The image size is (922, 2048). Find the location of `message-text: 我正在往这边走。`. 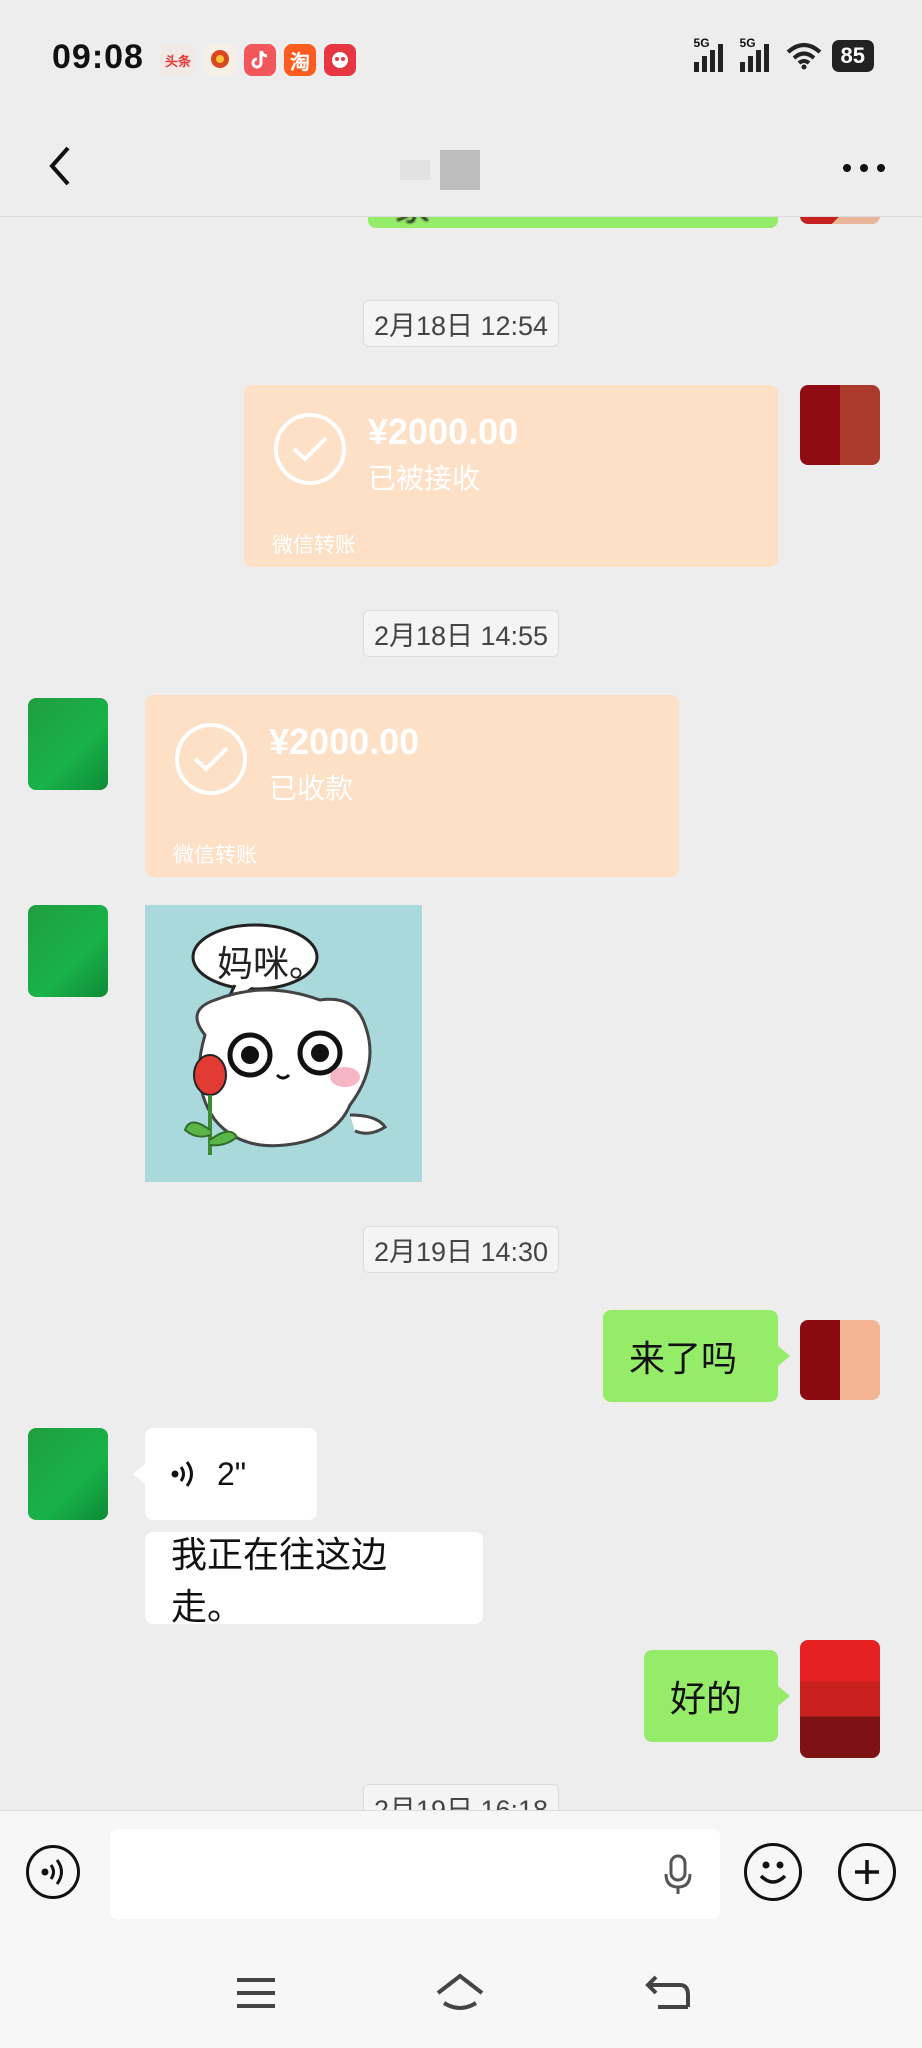

message-text: 我正在往这边走。 is located at coordinates (279, 1580).